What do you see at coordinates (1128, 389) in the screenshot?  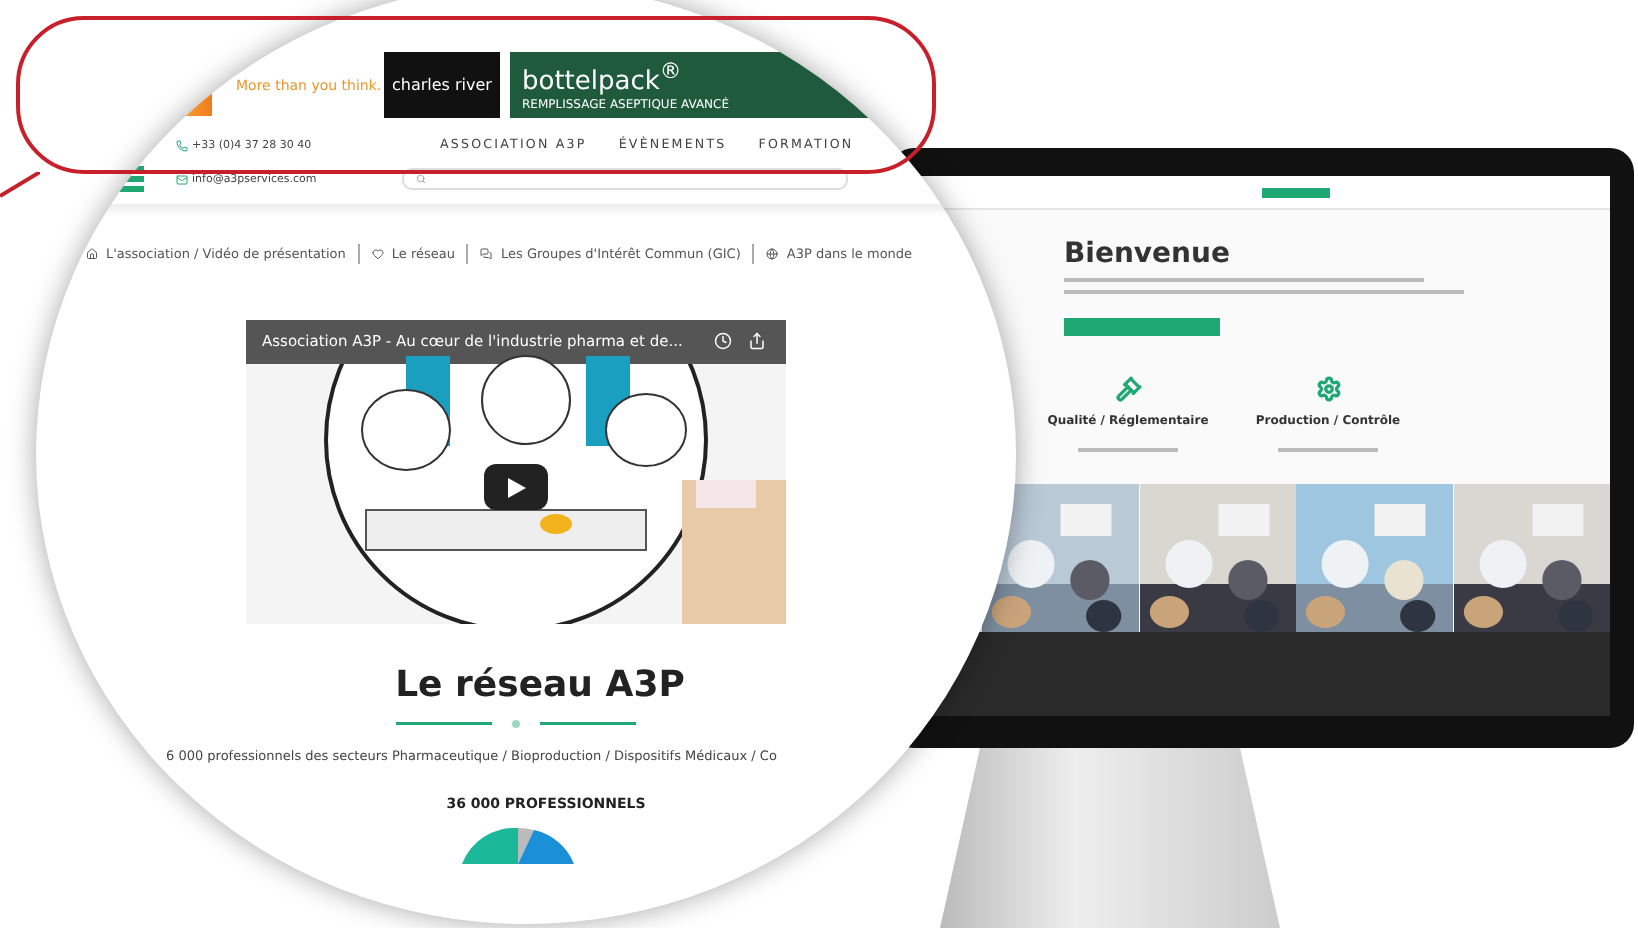 I see `gavel-icon` at bounding box center [1128, 389].